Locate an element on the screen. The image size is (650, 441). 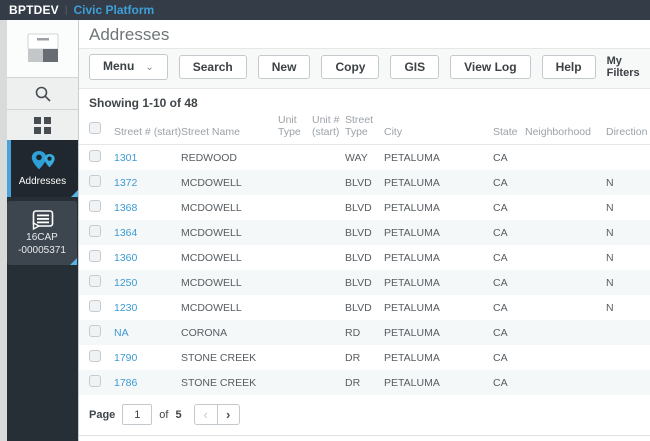
cell-street-num: 1250 is located at coordinates (147, 282).